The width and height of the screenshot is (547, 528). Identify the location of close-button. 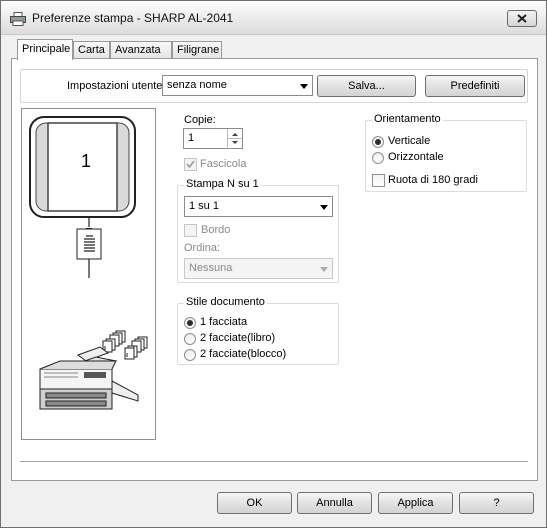
(522, 18).